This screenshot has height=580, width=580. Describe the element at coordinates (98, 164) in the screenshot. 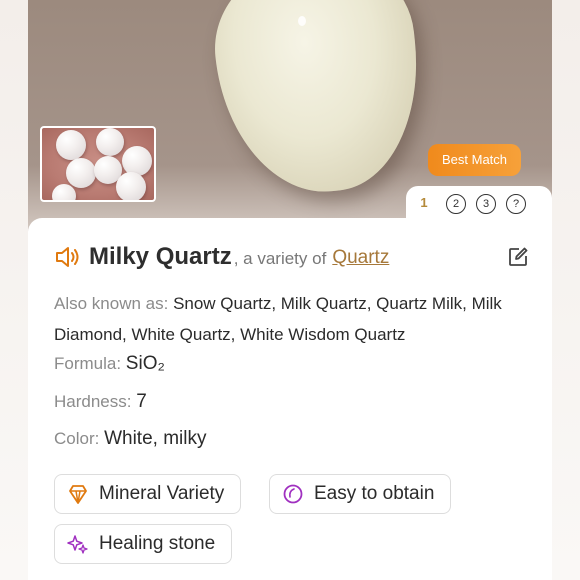

I see `thumbnail-image` at that location.